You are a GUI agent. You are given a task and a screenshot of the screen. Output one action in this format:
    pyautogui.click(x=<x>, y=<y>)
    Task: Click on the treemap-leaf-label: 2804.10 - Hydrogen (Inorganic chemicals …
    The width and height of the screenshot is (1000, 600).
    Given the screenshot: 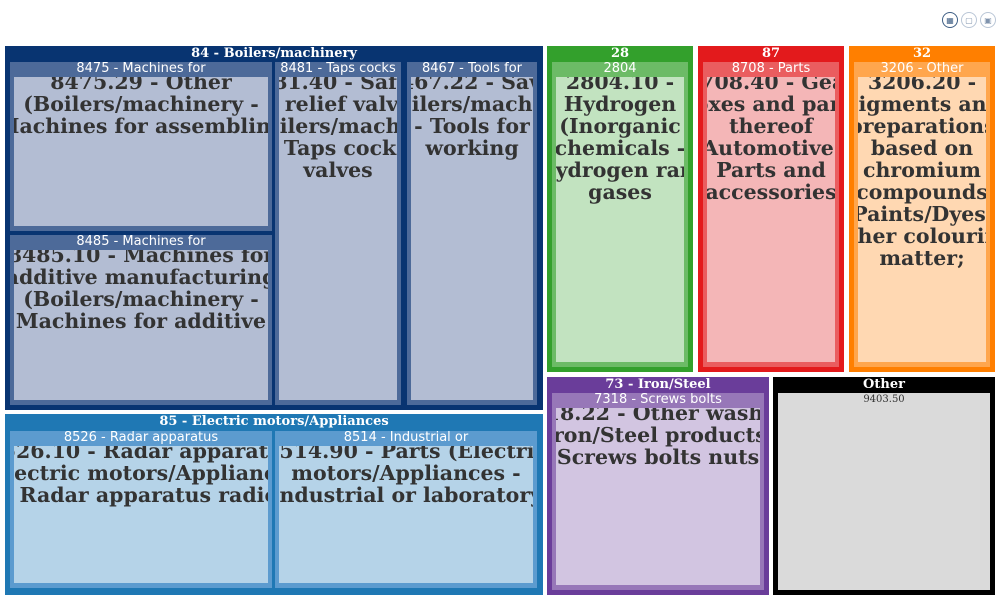 What is the action you would take?
    pyautogui.click(x=620, y=140)
    